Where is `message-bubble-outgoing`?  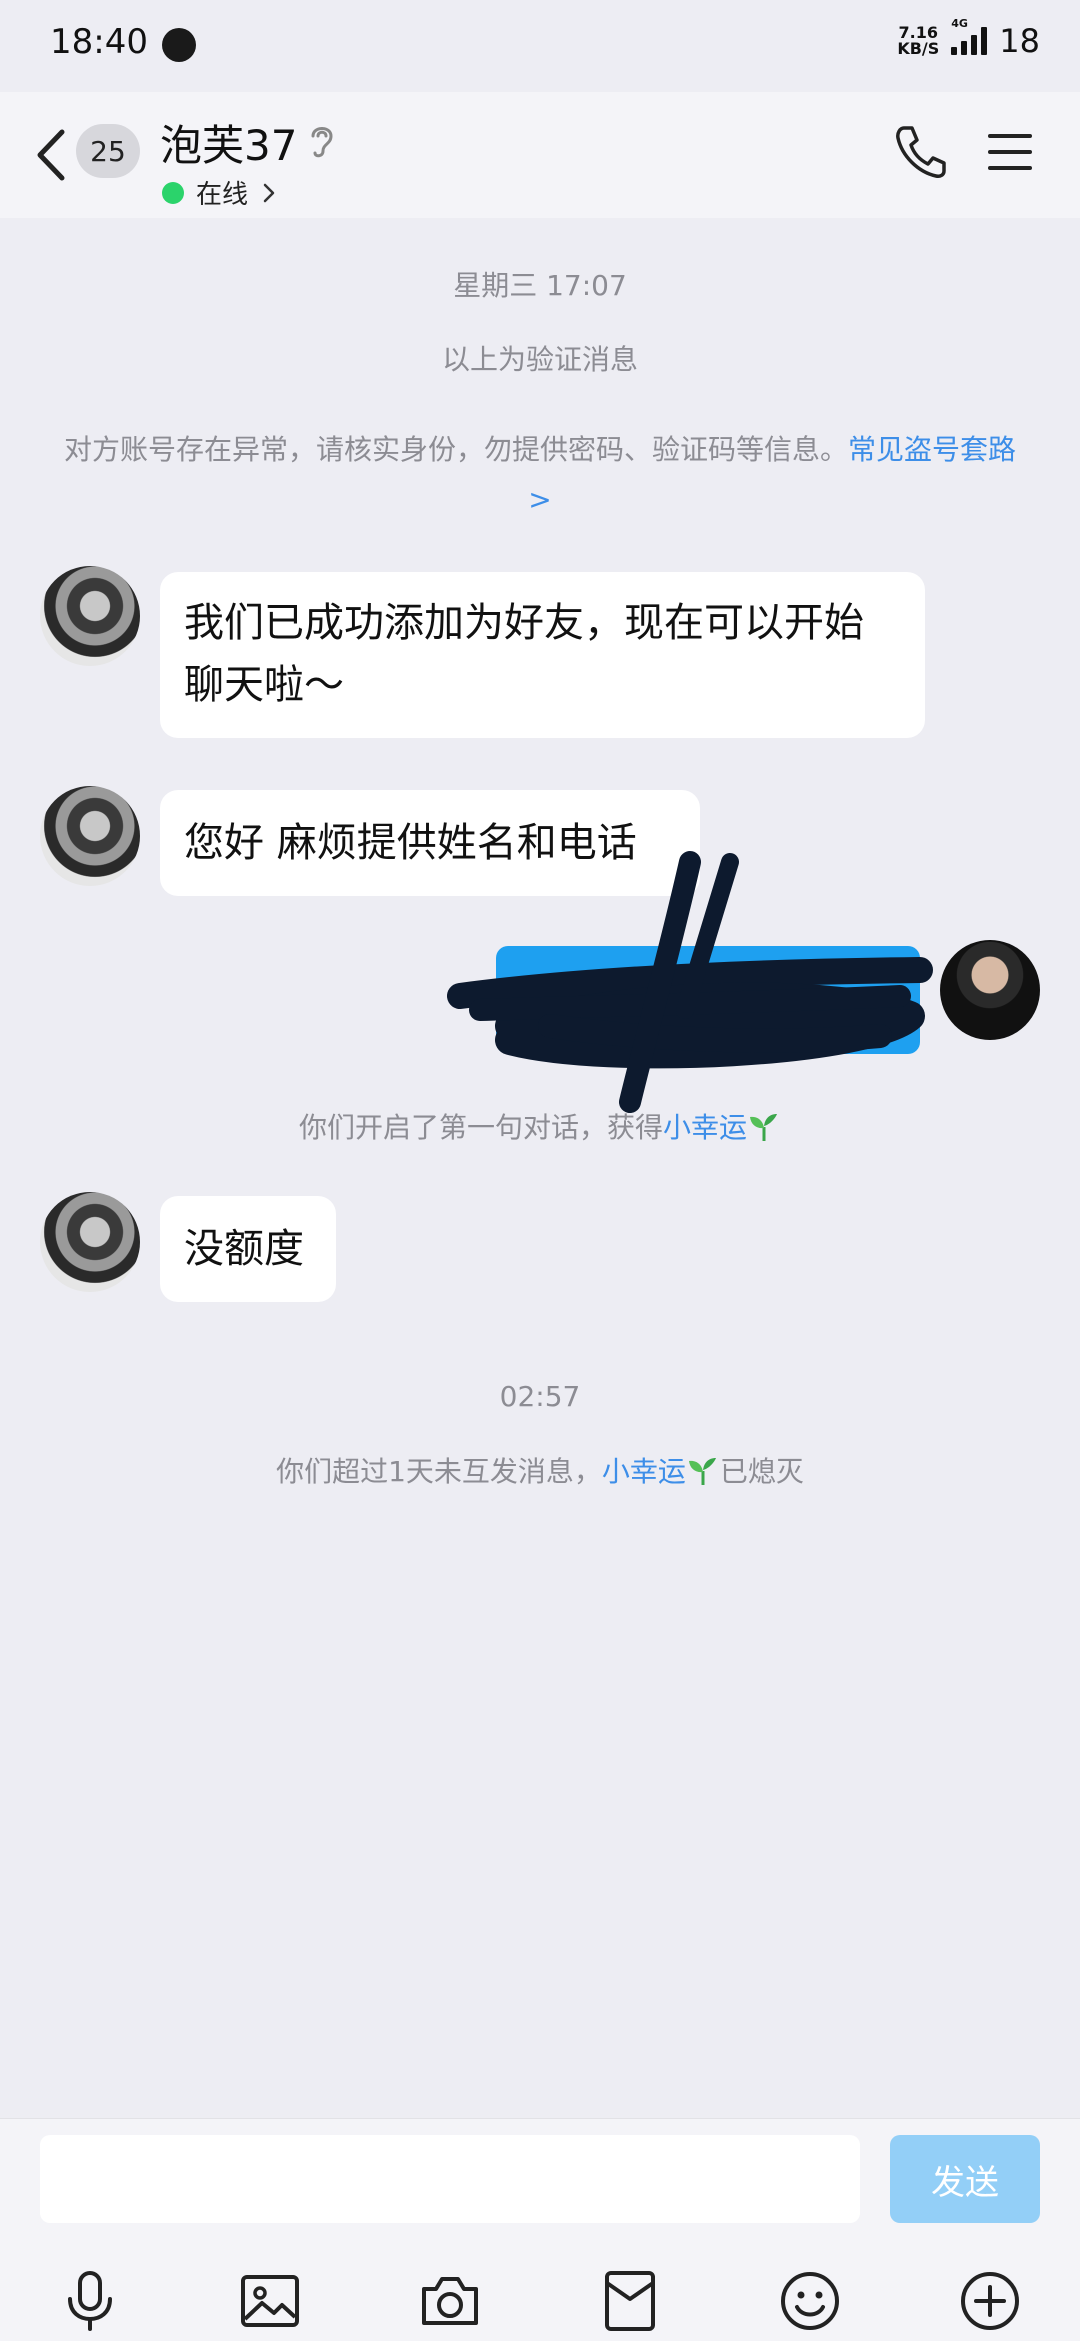
message-bubble-outgoing is located at coordinates (708, 1000).